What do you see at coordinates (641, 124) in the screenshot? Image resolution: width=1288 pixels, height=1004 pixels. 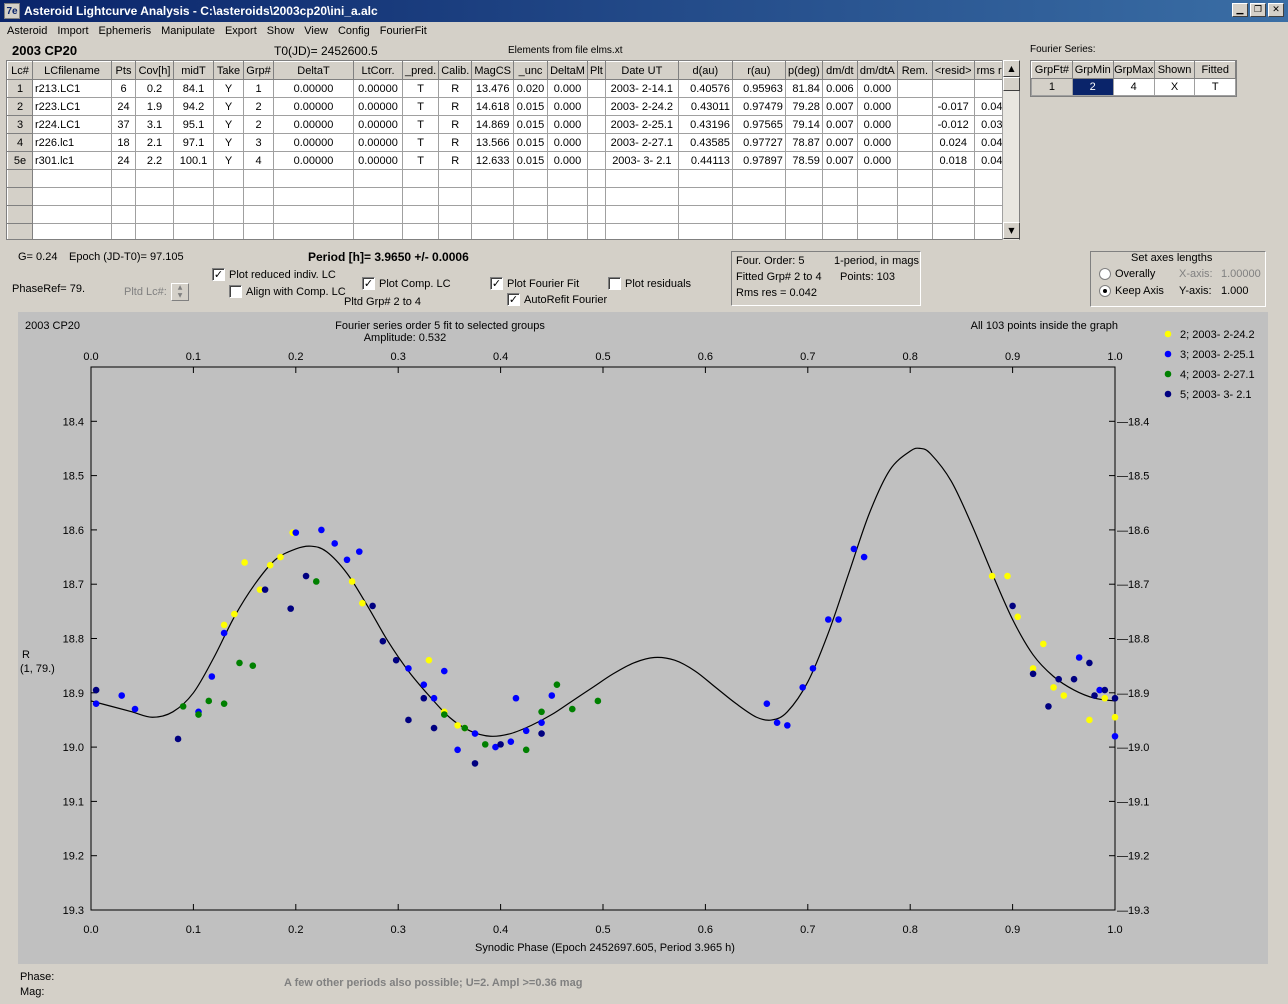 I see `table-cell: 2003- 2-25.1` at bounding box center [641, 124].